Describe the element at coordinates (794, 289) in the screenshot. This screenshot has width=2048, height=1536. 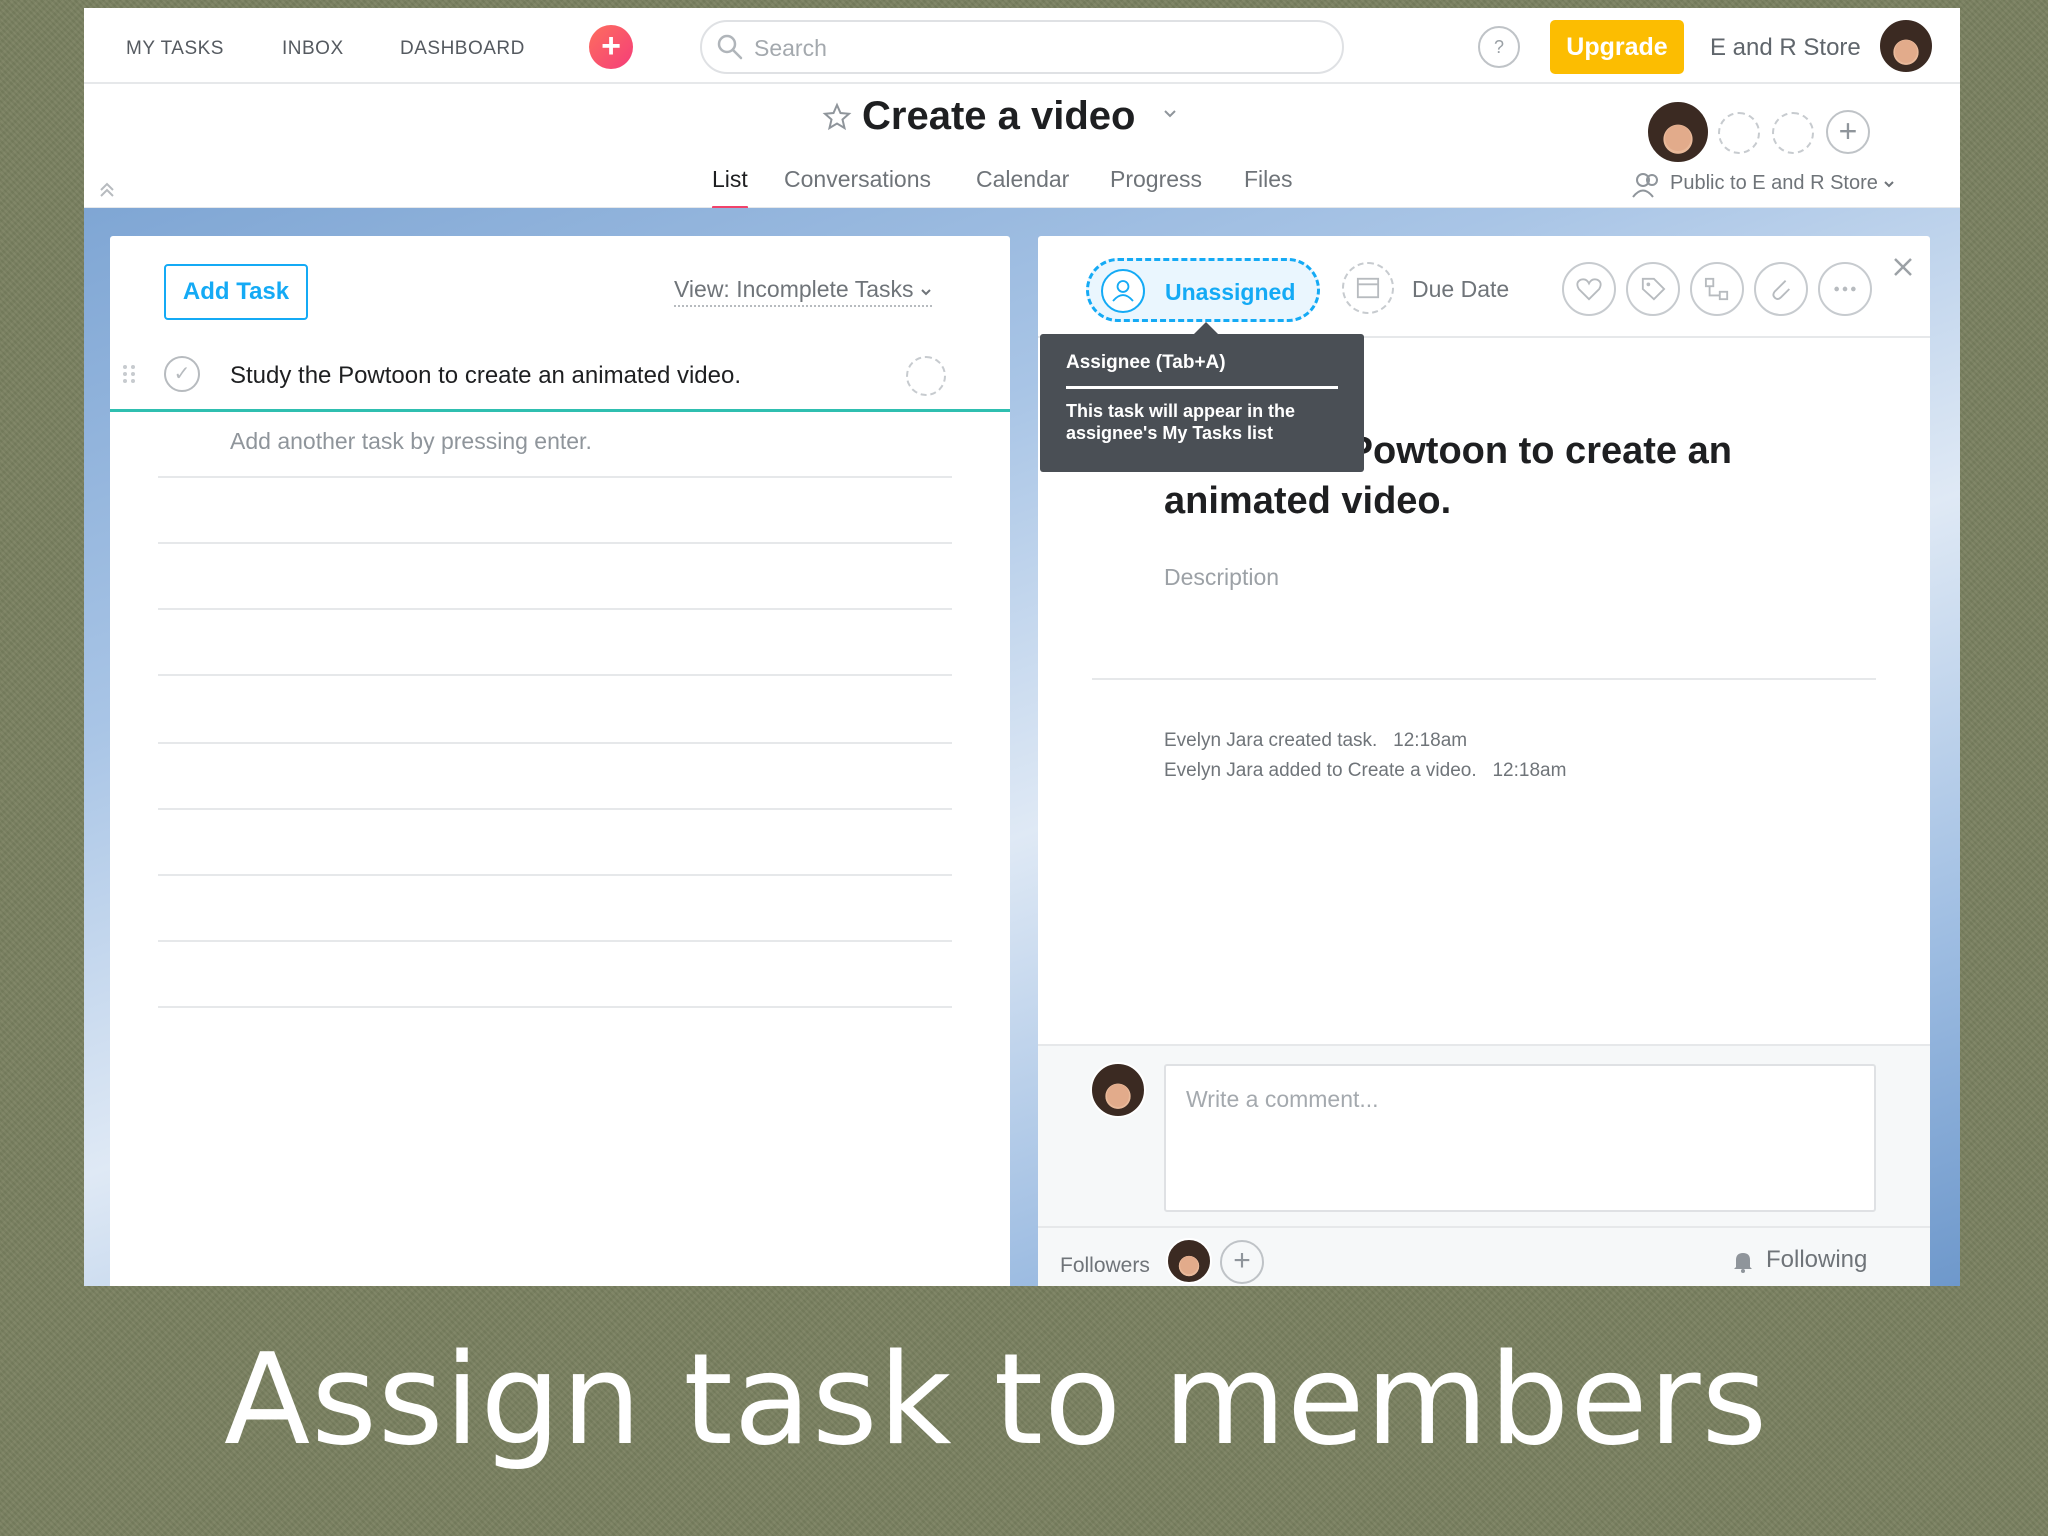
I see `view-filter-label: View: Incomplete Tasks` at that location.